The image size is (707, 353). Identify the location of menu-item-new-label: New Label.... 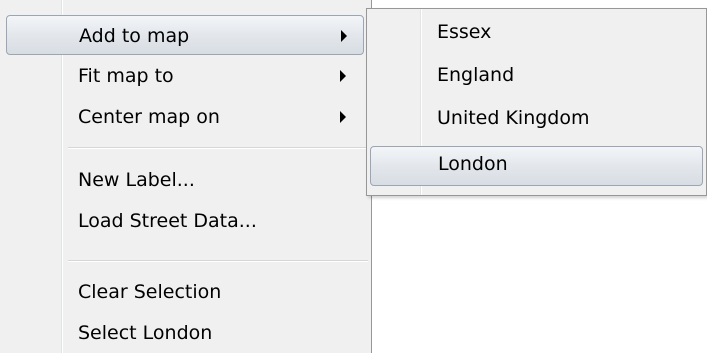
(185, 180).